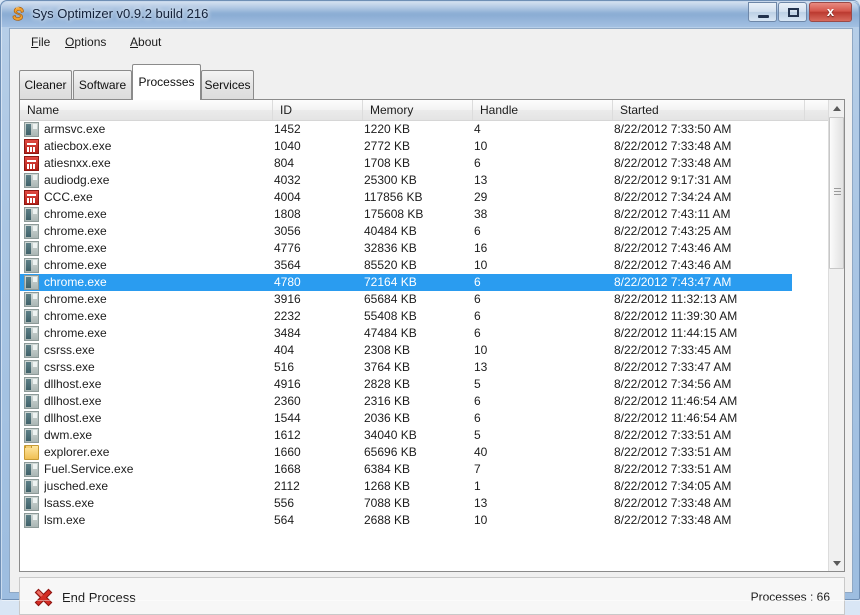 The image size is (860, 615). Describe the element at coordinates (166, 82) in the screenshot. I see `tab-processes: Processes` at that location.